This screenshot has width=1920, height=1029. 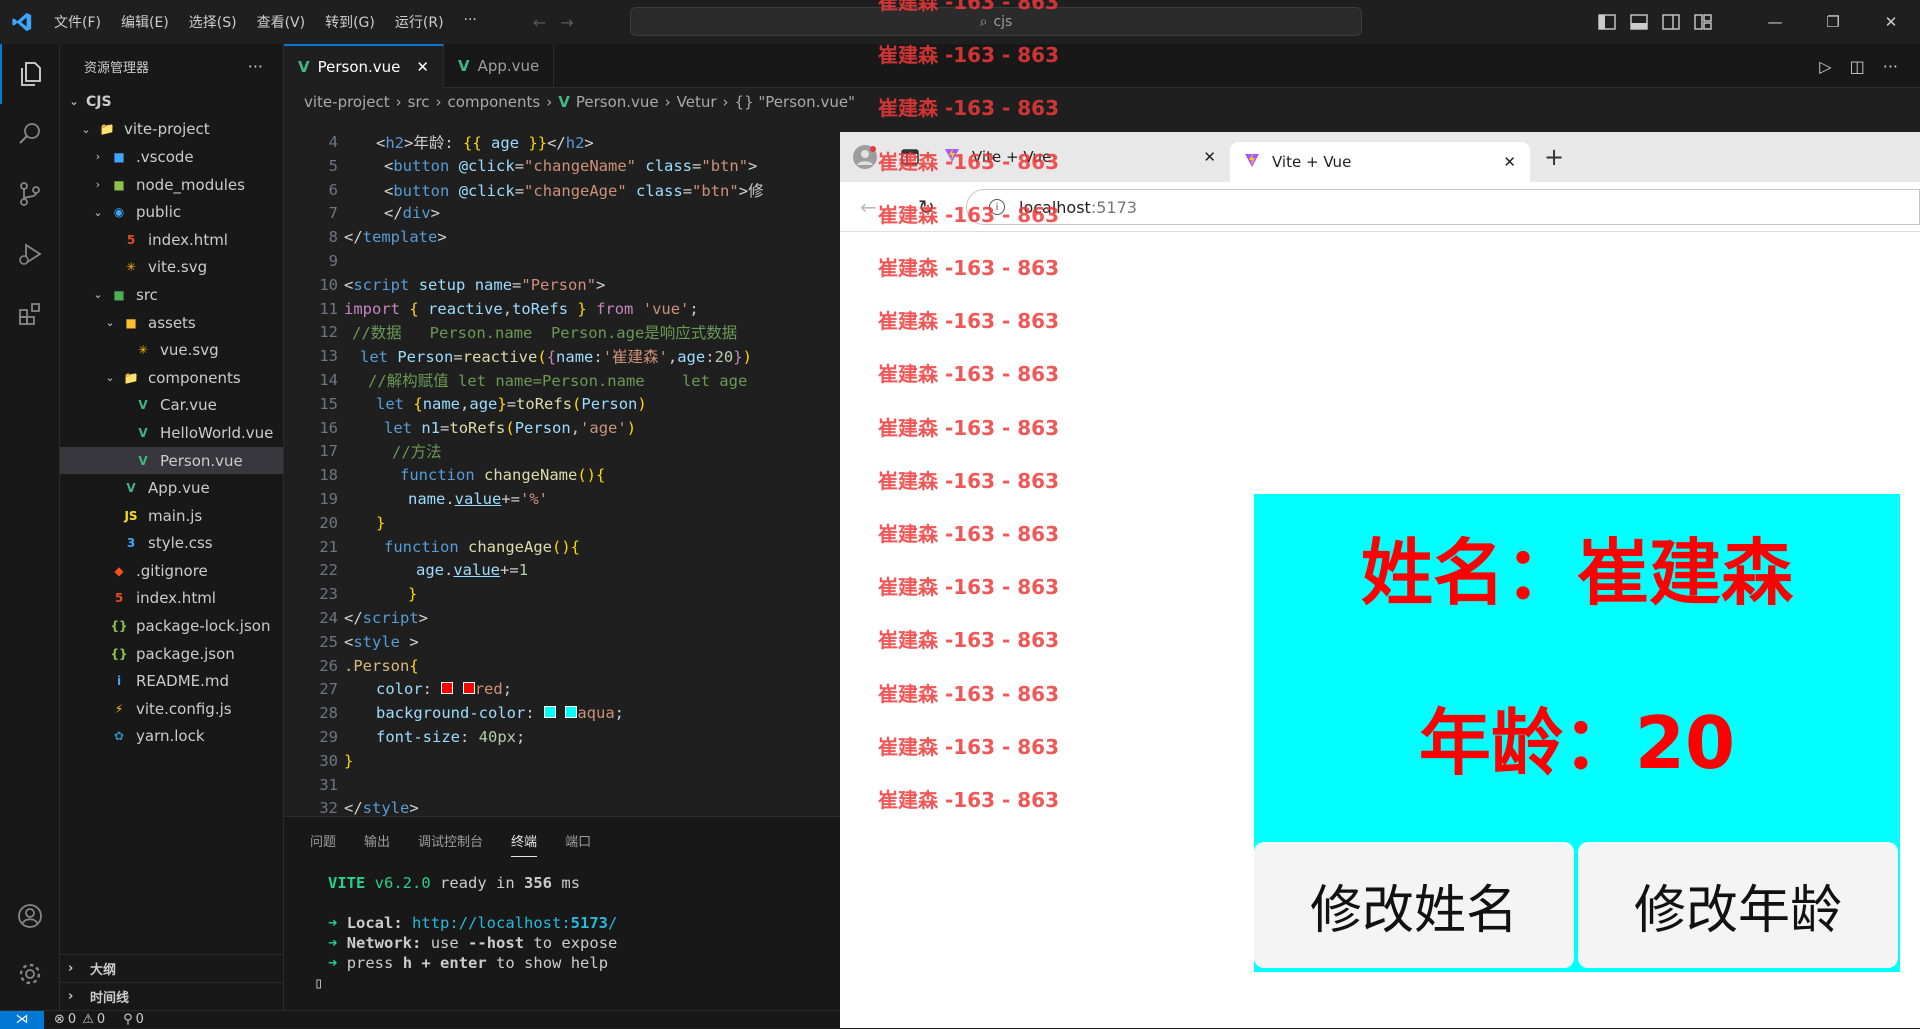 I want to click on outline-section: › 大纲, so click(x=172, y=968).